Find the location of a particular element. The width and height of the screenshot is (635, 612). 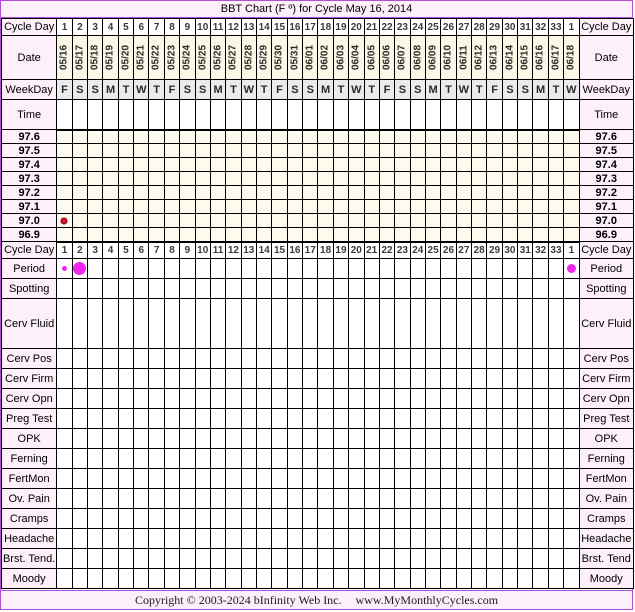

cycle-day-cell: 22 is located at coordinates (387, 250).